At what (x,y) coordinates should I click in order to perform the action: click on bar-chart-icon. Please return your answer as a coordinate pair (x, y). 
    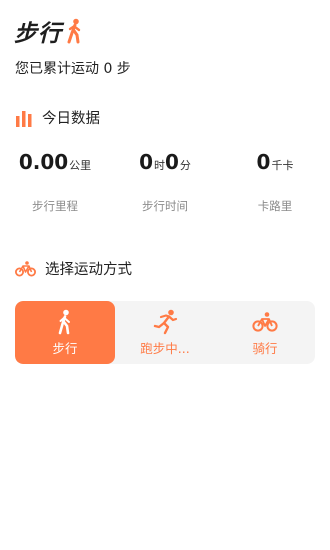
    Looking at the image, I should click on (24, 118).